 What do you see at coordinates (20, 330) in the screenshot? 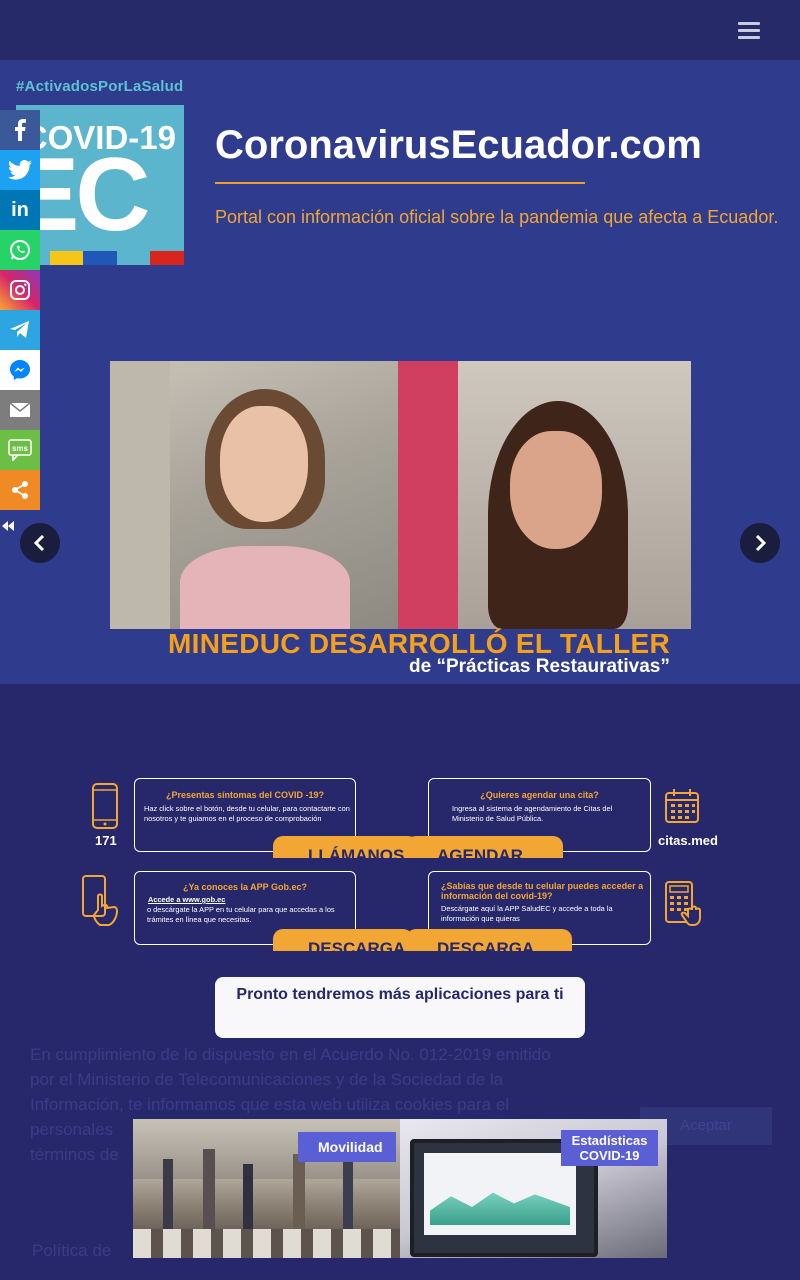
I see `telegram-icon` at bounding box center [20, 330].